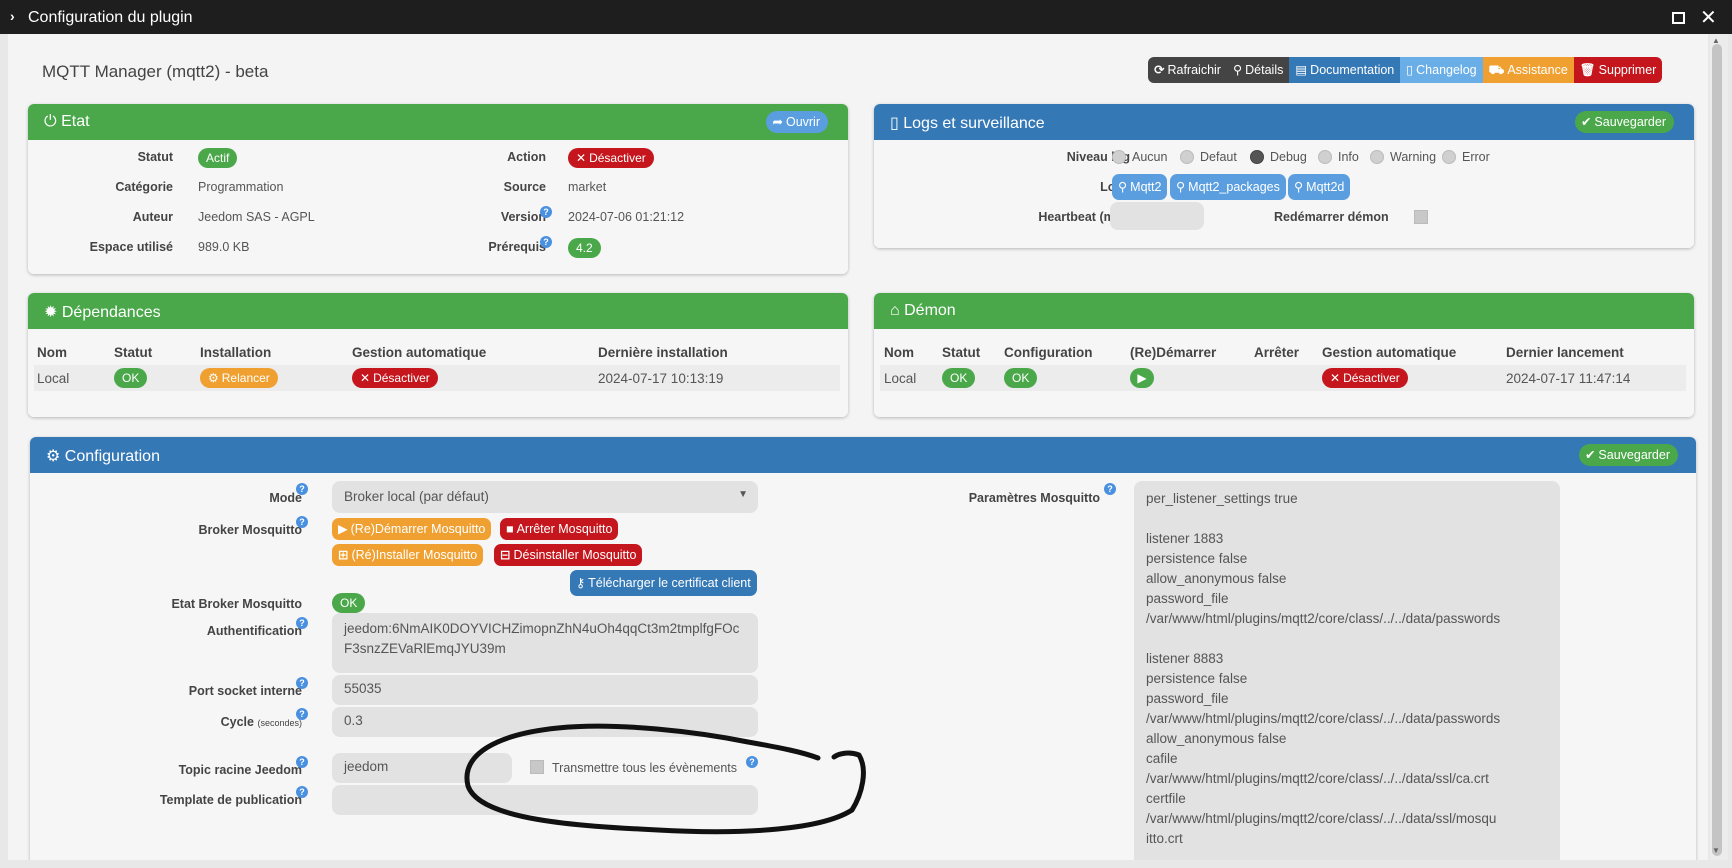  Describe the element at coordinates (1716, 850) in the screenshot. I see `scroll-down-icon: ▼` at that location.